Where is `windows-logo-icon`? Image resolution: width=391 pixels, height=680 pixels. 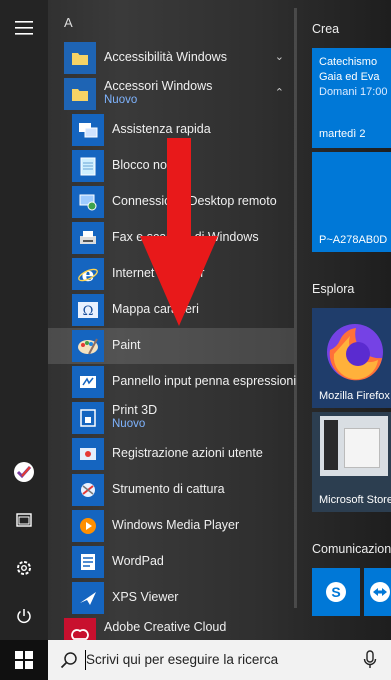
windows-logo-icon is located at coordinates (24, 660).